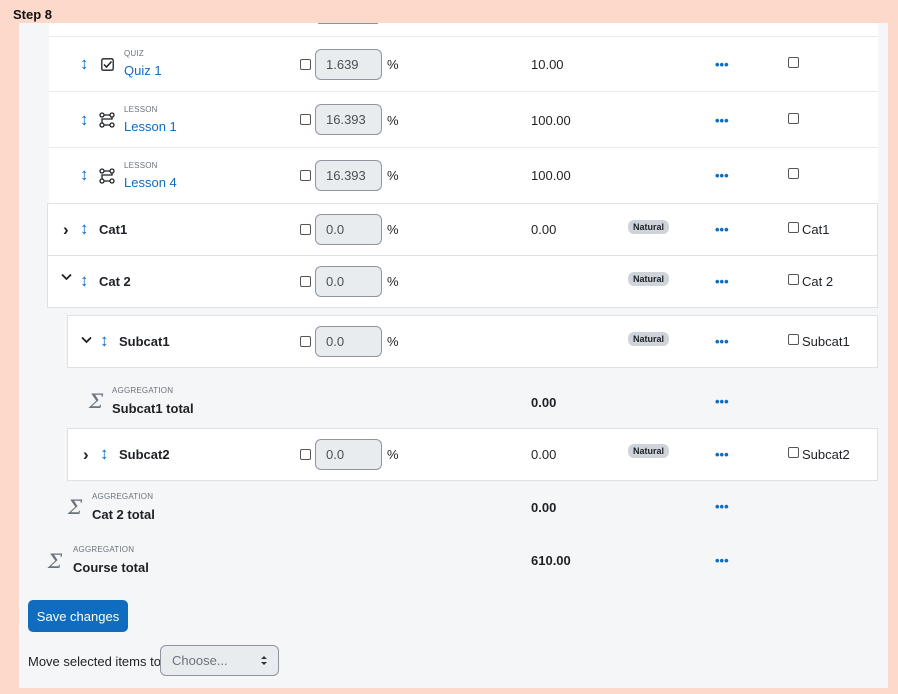 The image size is (898, 694). I want to click on select-arrow-icon, so click(264, 660).